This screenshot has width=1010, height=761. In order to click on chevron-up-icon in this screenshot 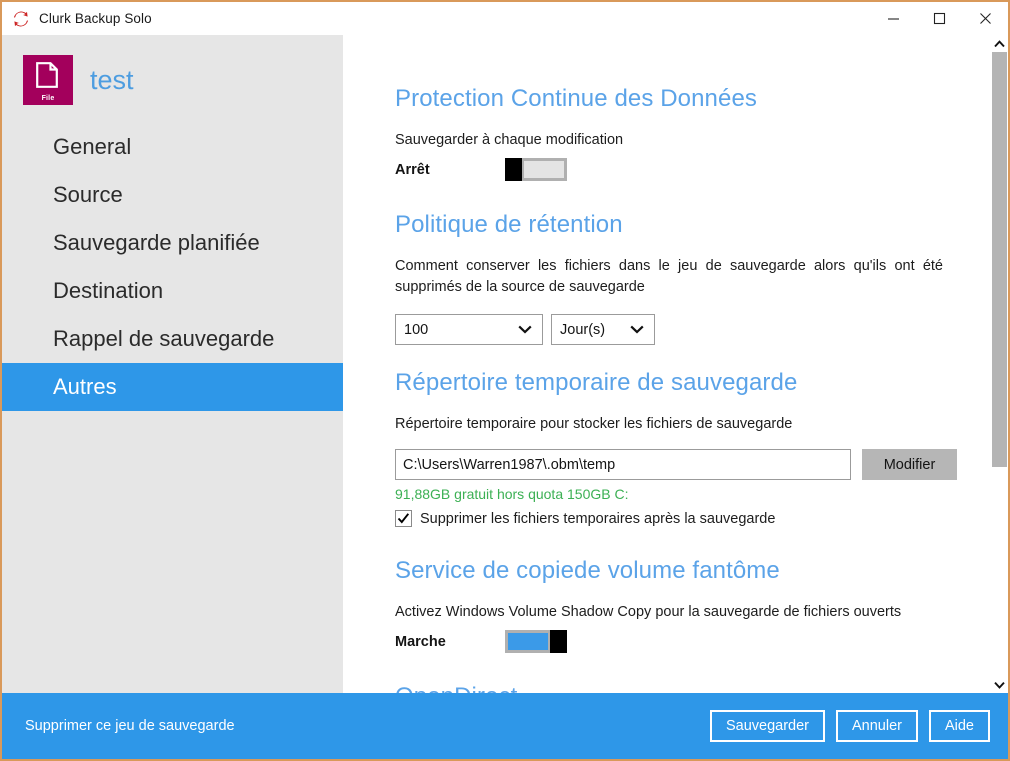, I will do `click(999, 43)`.